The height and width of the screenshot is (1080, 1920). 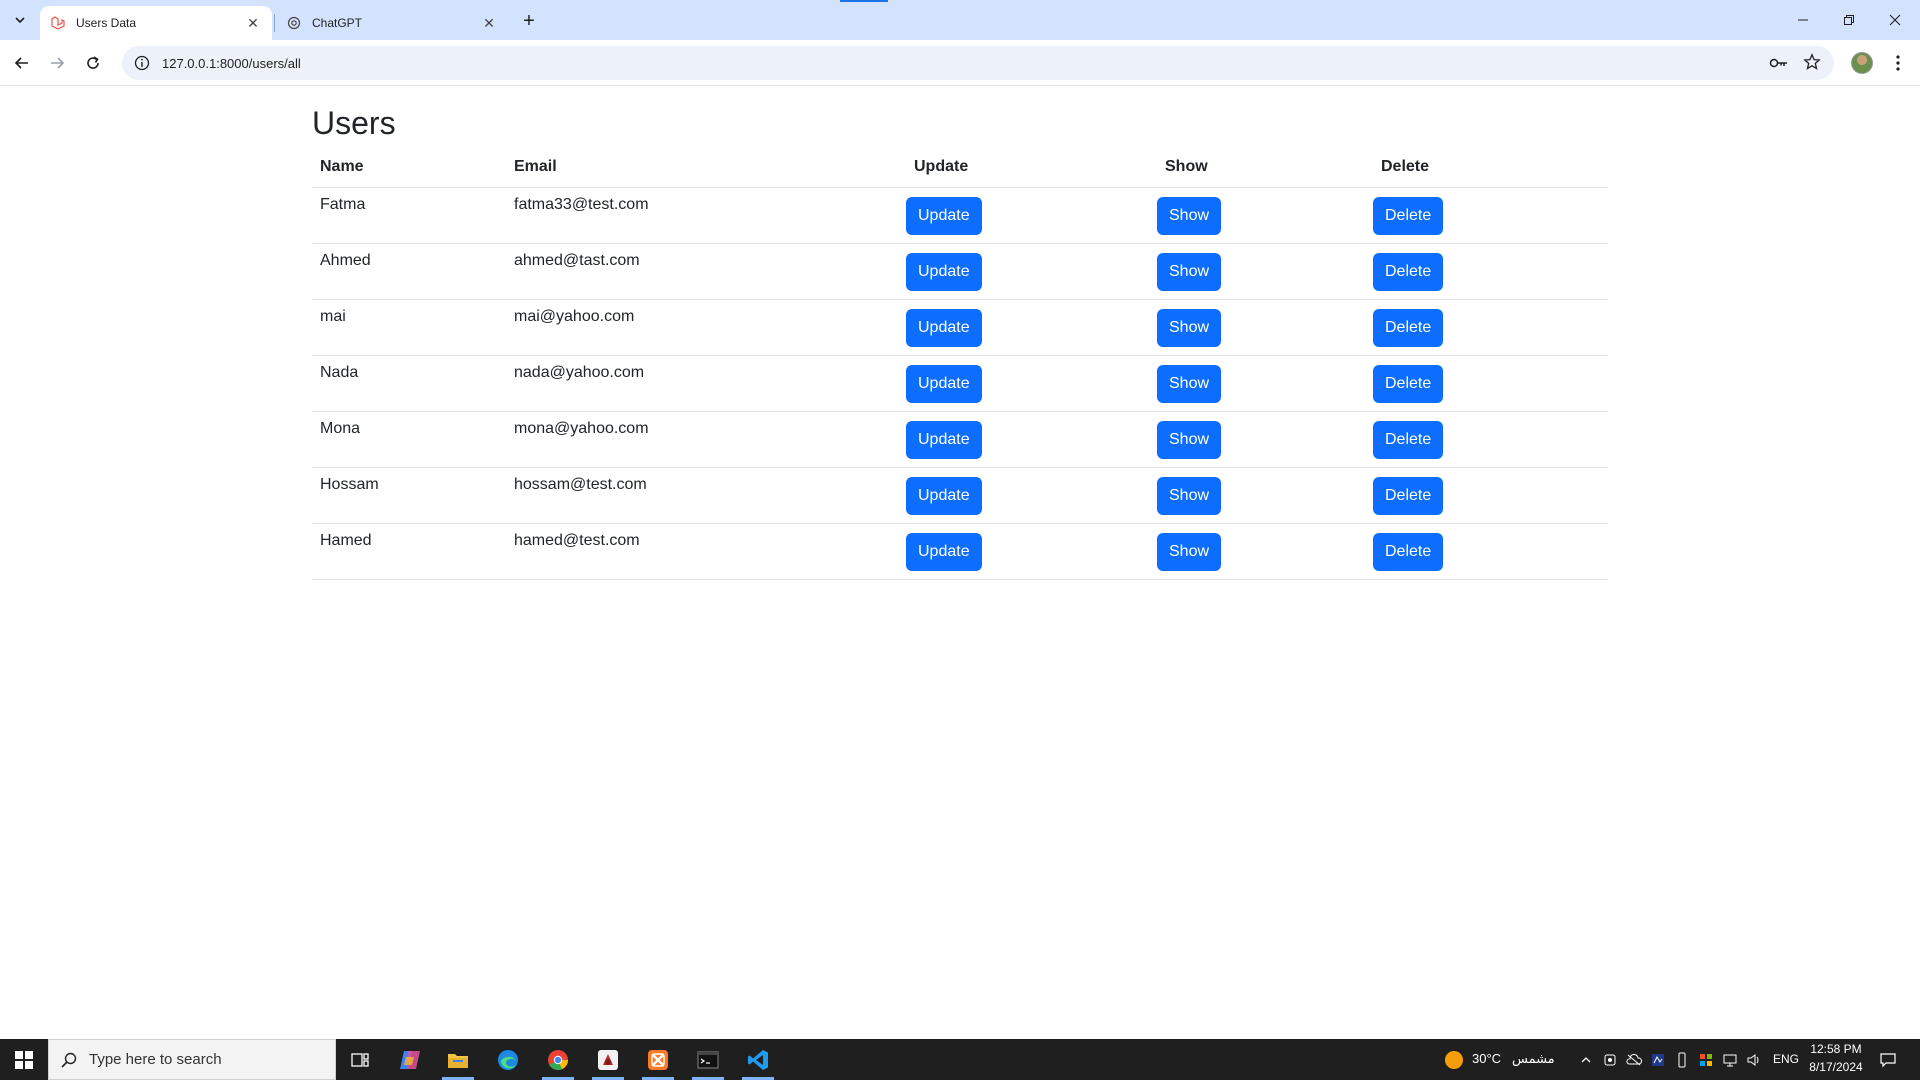 I want to click on close-icon, so click(x=1895, y=20).